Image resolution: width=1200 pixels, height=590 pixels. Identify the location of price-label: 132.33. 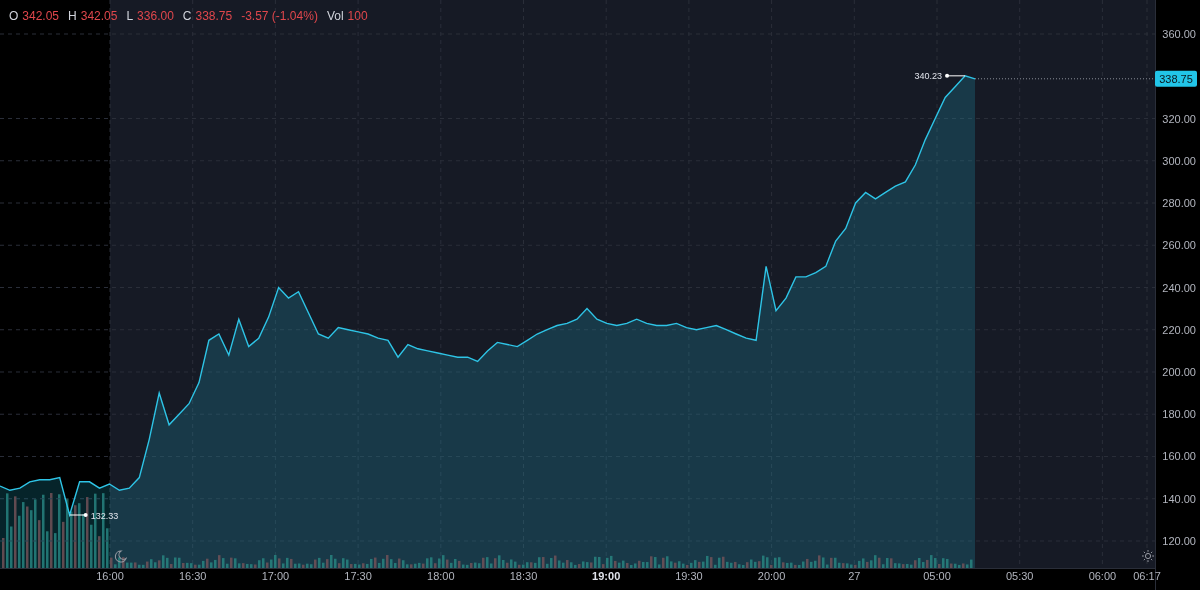
(104, 515).